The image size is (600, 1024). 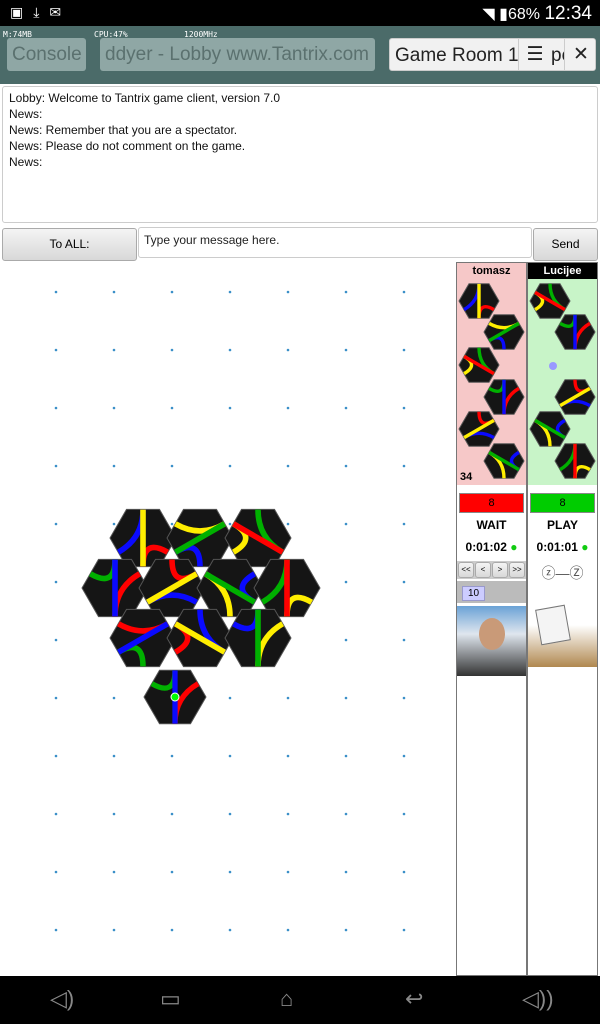 I want to click on player-clock: 0:01:01, so click(x=557, y=547).